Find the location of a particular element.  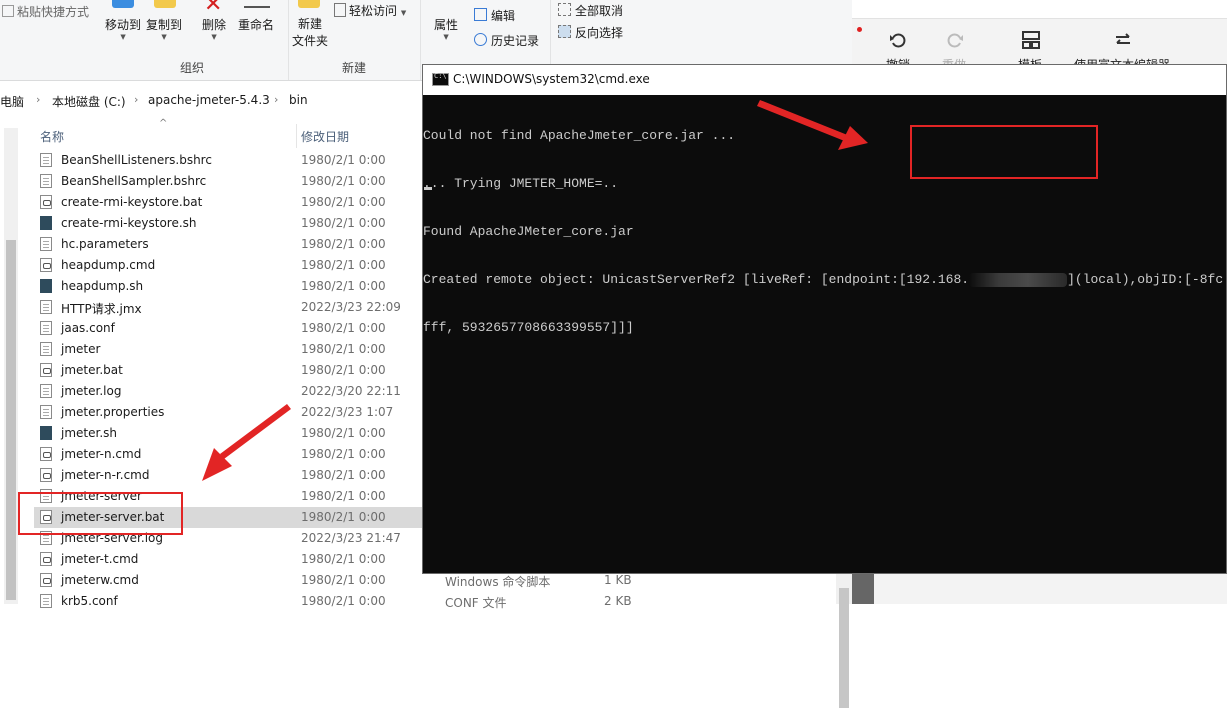

arrow-to-endpoint is located at coordinates (812, 125).